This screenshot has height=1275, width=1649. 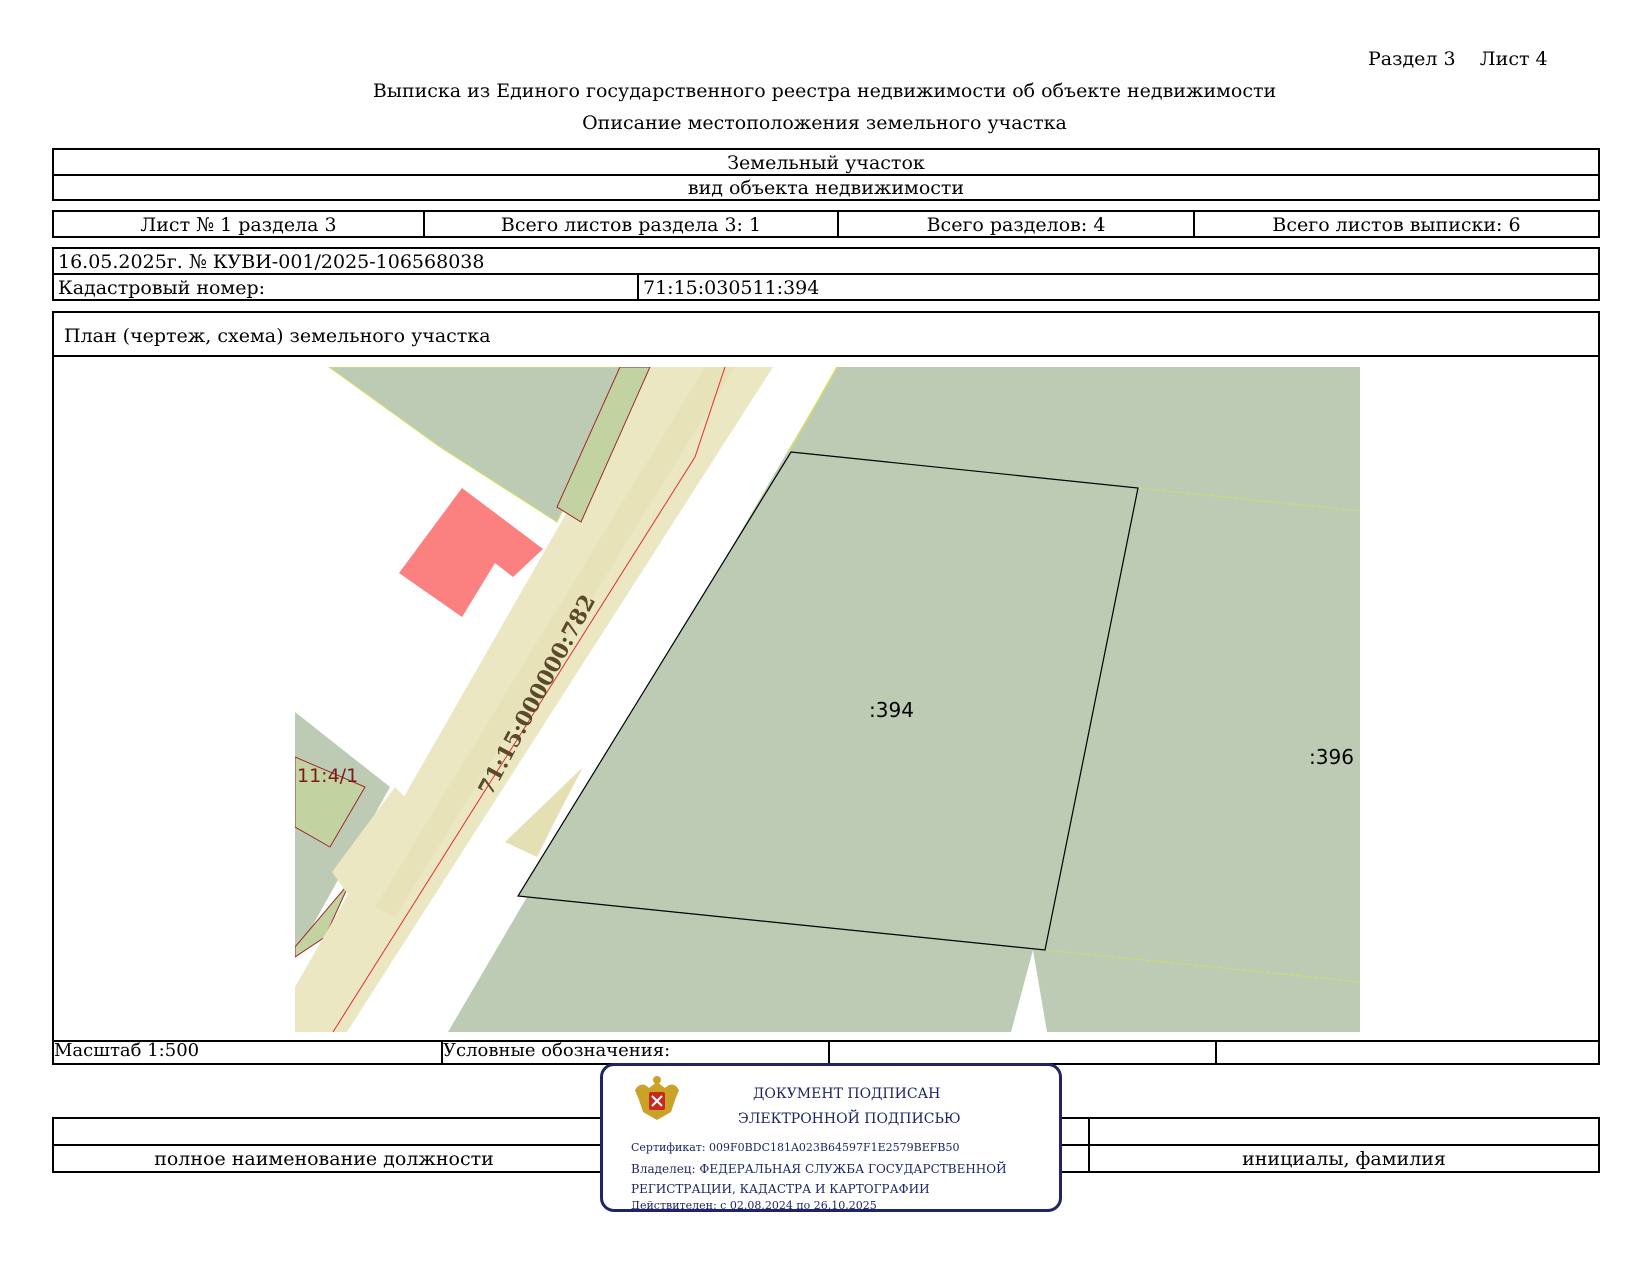 What do you see at coordinates (1395, 224) in the screenshot?
I see `total-extract-sheets: Всего листов выписки: 6` at bounding box center [1395, 224].